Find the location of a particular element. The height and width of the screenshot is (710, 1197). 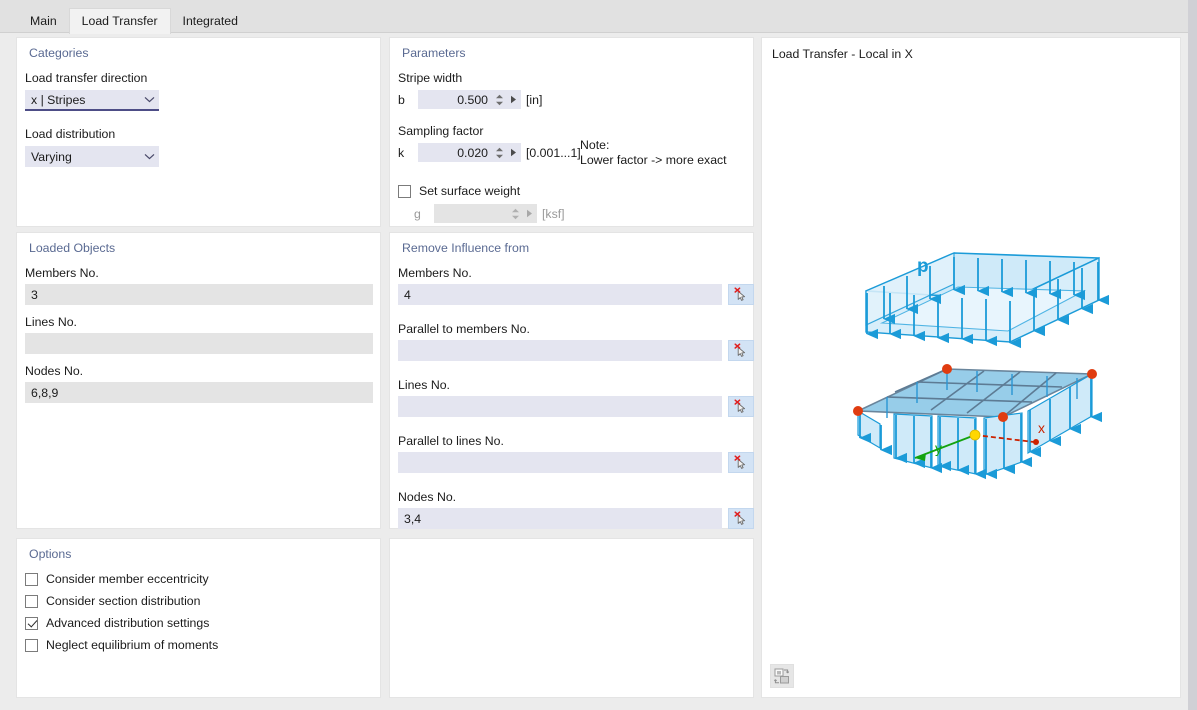

remove-influence-title: Remove Influence from is located at coordinates (466, 248).